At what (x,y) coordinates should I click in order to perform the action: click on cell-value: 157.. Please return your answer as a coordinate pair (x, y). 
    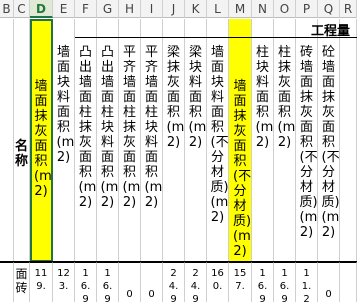
    Looking at the image, I should click on (240, 280).